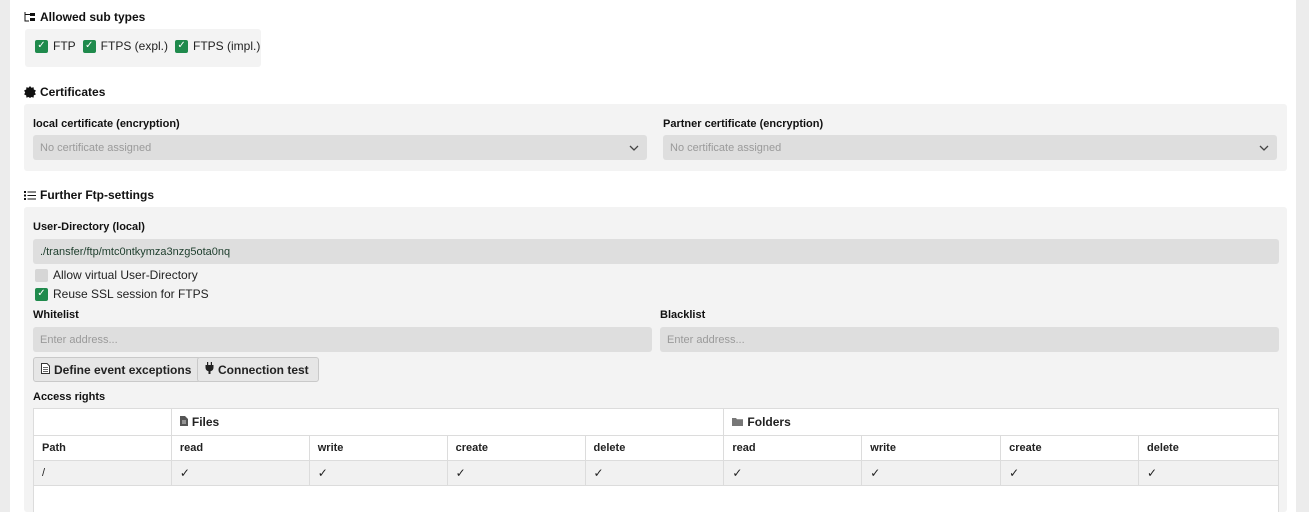 This screenshot has width=1309, height=512. I want to click on files-write-check-icon: ✓, so click(378, 473).